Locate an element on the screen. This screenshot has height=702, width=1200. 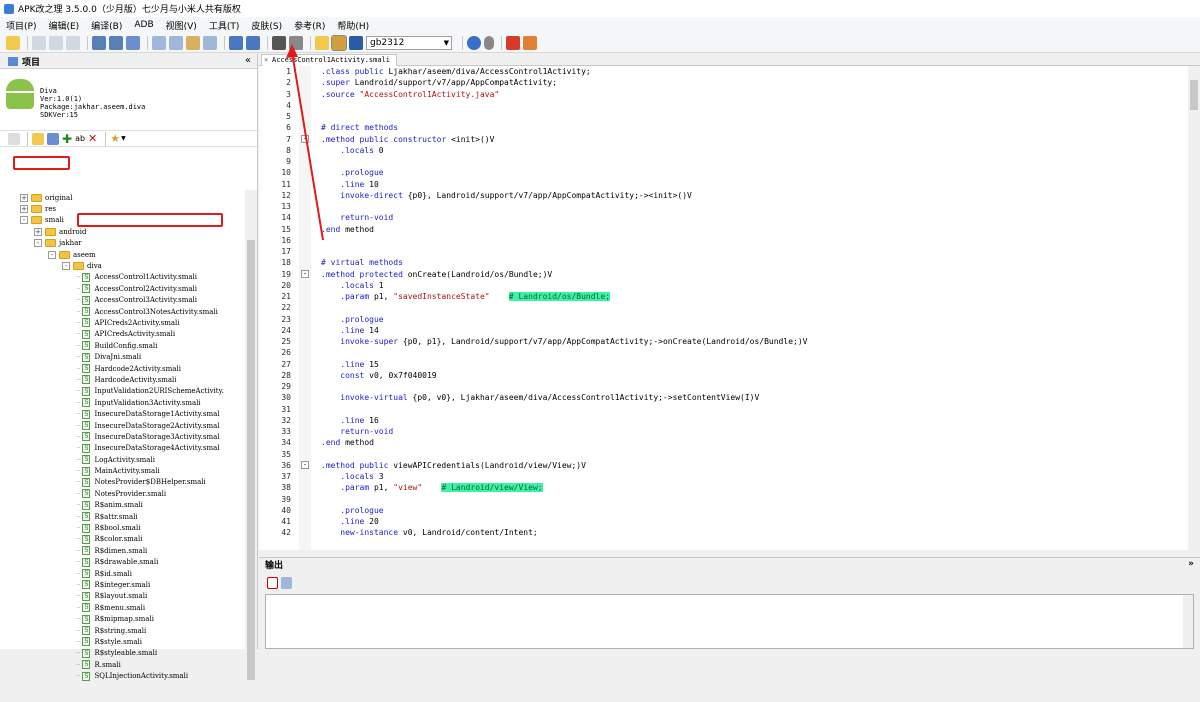
menu-item: 帮助(H) is located at coordinates (353, 25).